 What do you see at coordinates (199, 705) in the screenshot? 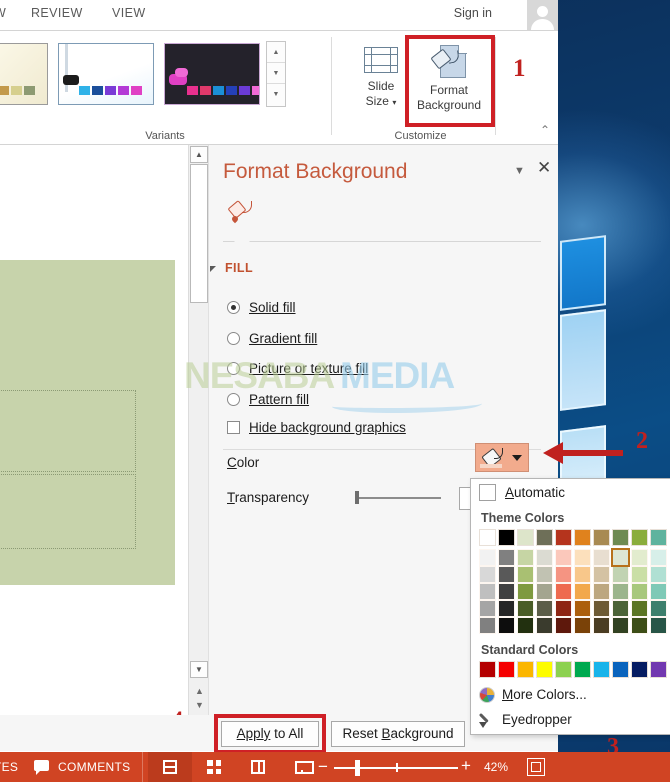
I see `next-slide-icon: ▼` at bounding box center [199, 705].